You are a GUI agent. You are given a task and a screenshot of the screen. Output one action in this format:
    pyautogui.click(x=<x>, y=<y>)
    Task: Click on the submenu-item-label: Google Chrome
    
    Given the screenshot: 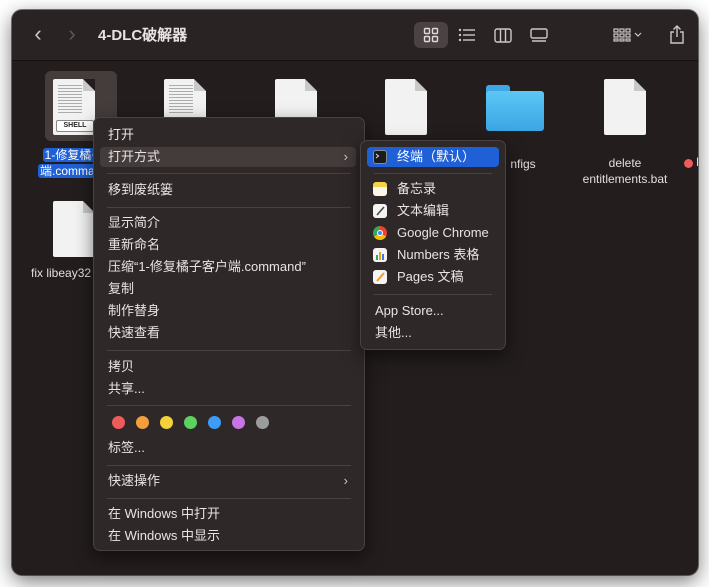 What is the action you would take?
    pyautogui.click(x=443, y=232)
    